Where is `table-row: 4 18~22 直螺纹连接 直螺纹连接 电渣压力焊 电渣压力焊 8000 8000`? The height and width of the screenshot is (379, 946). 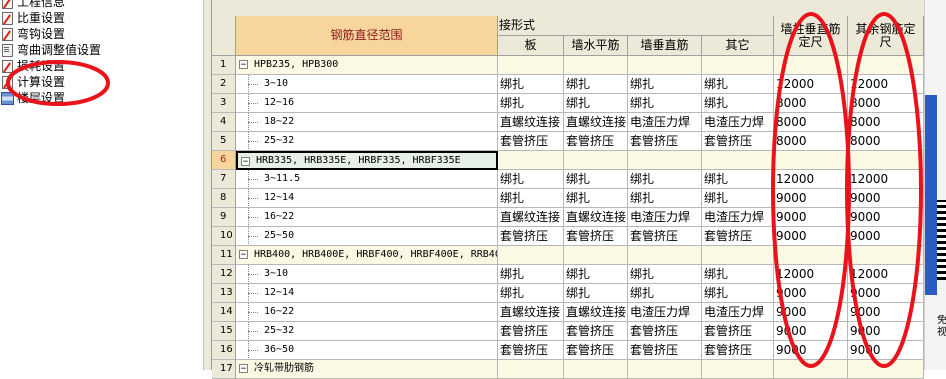
table-row: 4 18~22 直螺纹连接 直螺纹连接 电渣压力焊 电渣压力焊 8000 8000 is located at coordinates (568, 122).